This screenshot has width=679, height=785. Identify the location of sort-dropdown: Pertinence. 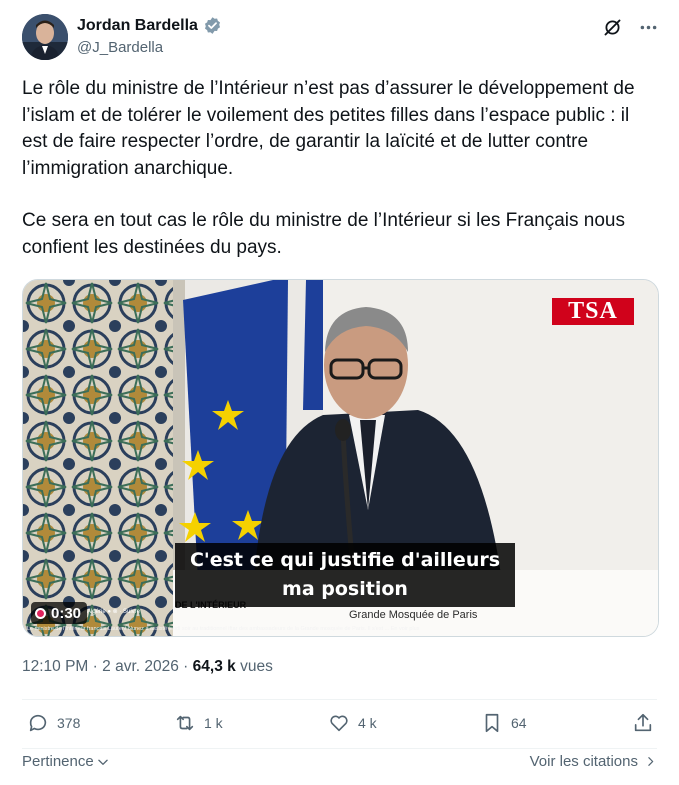
(66, 761).